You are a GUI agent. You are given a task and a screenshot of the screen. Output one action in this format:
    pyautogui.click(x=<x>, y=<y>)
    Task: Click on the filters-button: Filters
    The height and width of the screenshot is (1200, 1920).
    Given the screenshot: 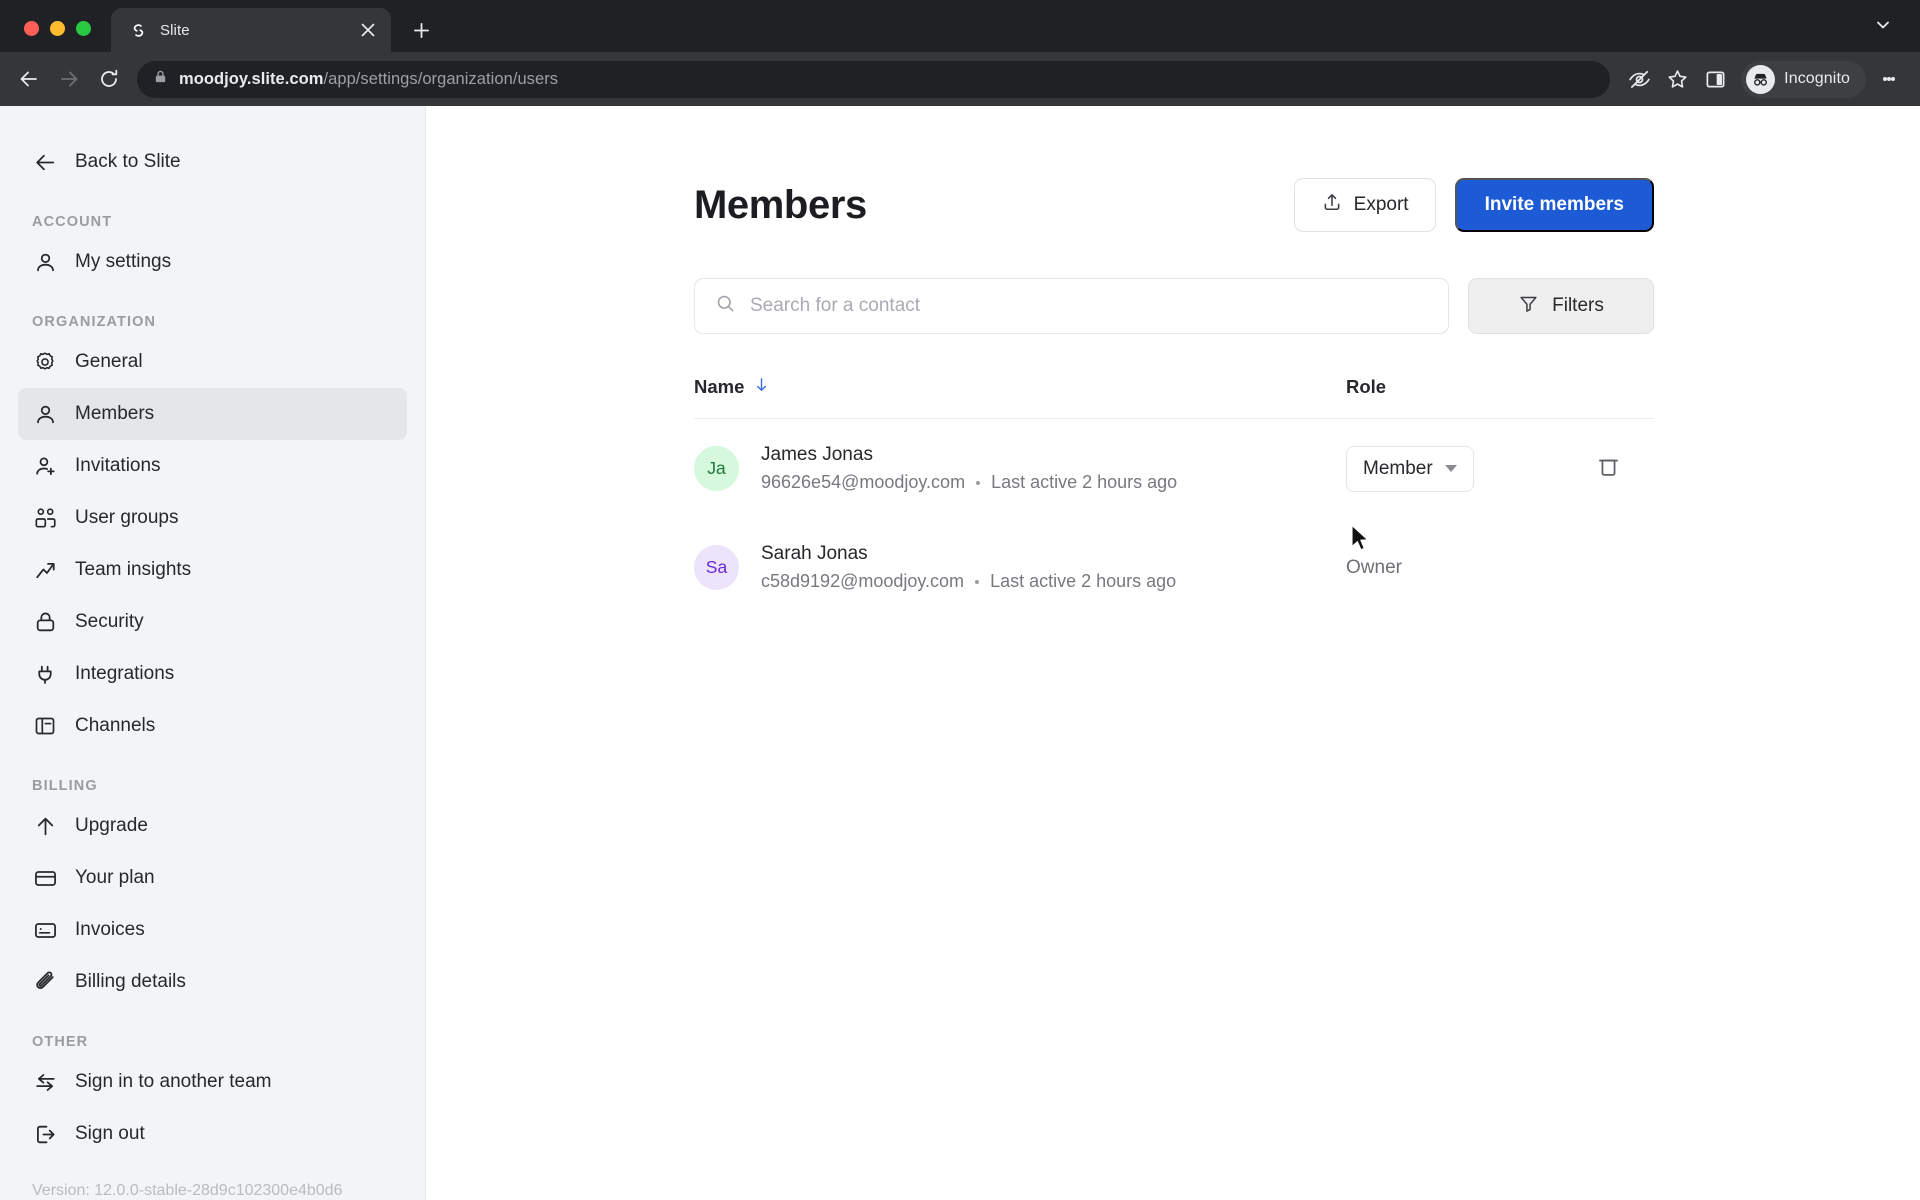 What is the action you would take?
    pyautogui.click(x=1561, y=306)
    